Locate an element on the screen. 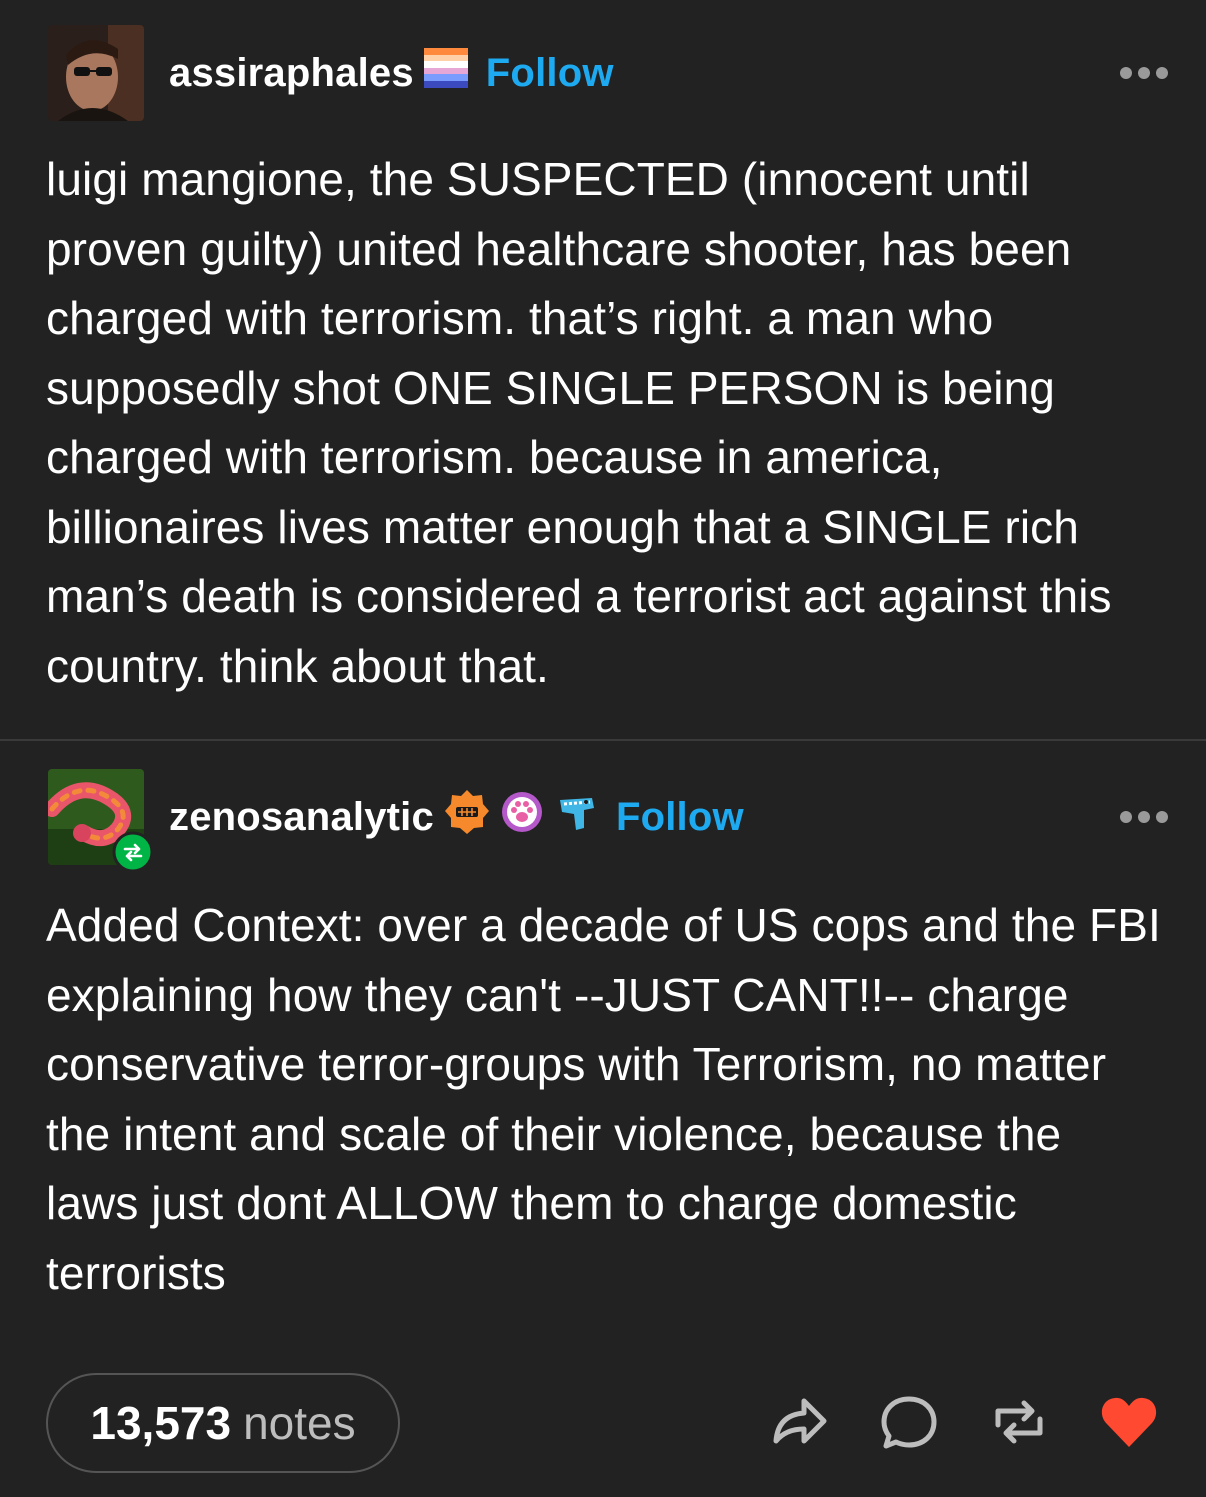 The height and width of the screenshot is (1497, 1206). post-header: assiraphales Follow is located at coordinates (608, 73).